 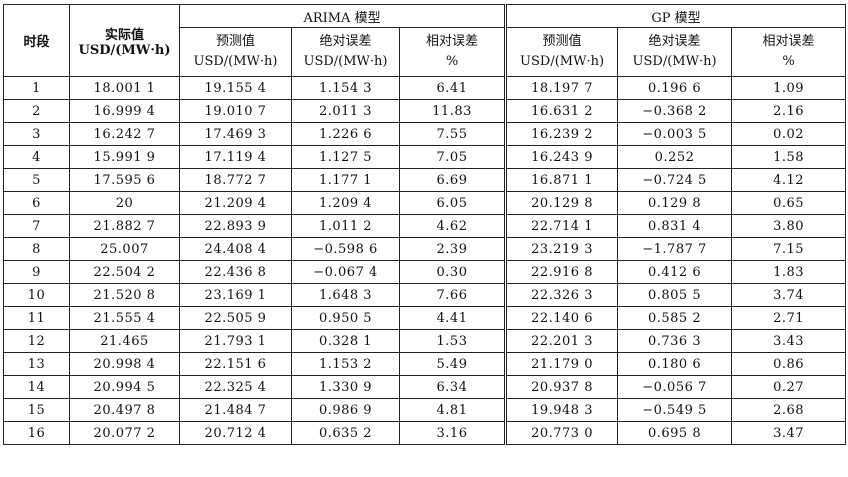 I want to click on gp-abs-error-cell: 0.736 3, so click(x=675, y=341).